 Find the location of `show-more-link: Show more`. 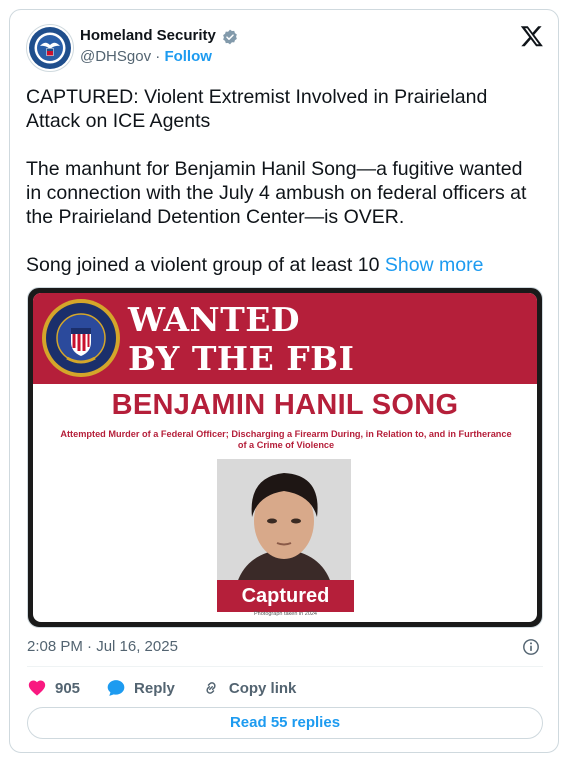

show-more-link: Show more is located at coordinates (434, 265).